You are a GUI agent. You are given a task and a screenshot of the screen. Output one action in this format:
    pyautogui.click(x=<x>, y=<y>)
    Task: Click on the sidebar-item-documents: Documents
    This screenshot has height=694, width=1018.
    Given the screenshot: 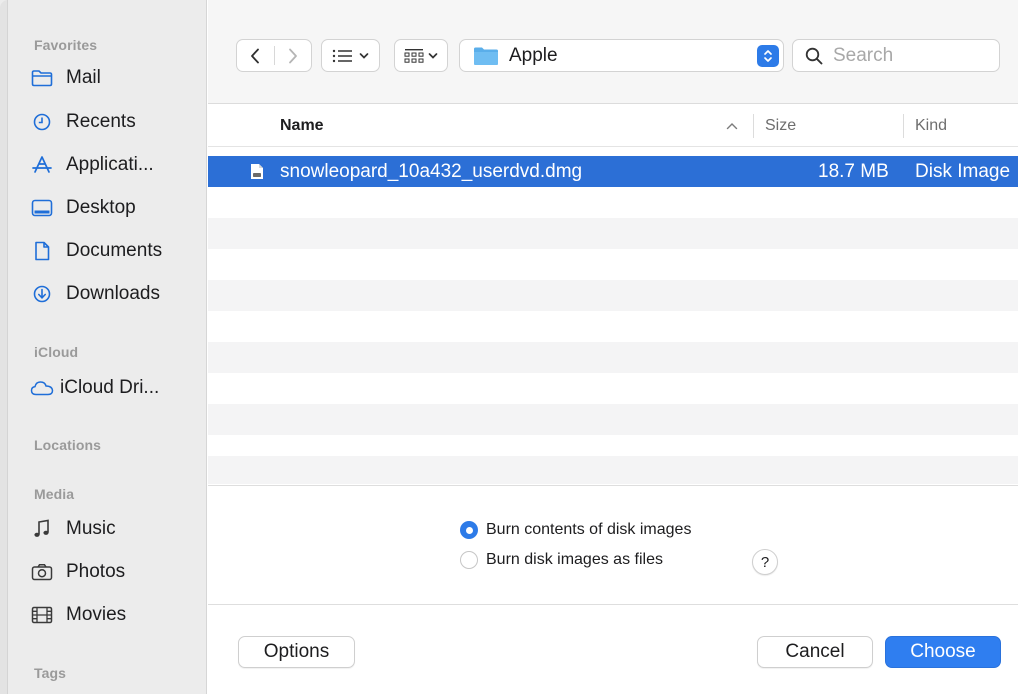 What is the action you would take?
    pyautogui.click(x=117, y=251)
    